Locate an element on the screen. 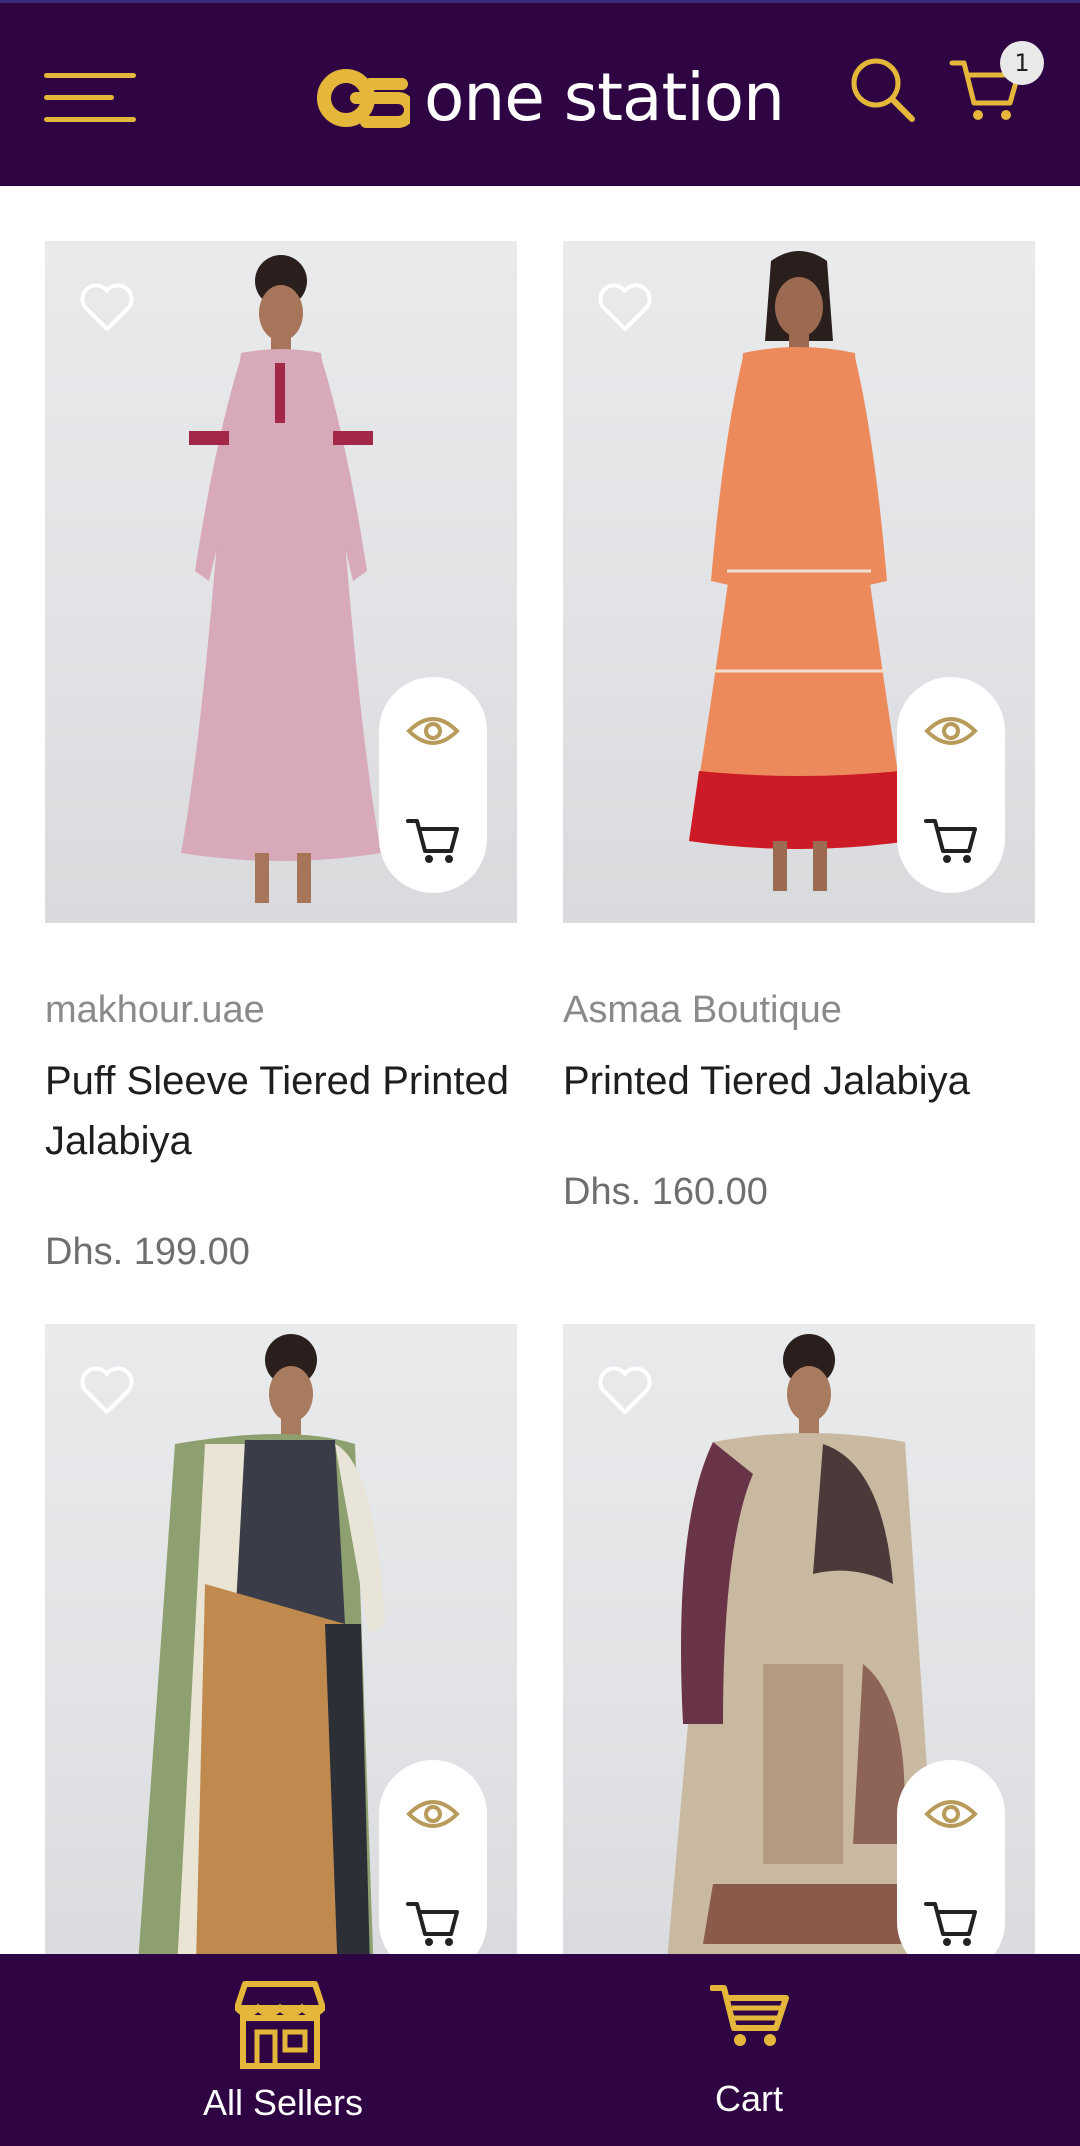  brand-mark-icon is located at coordinates (363, 98).